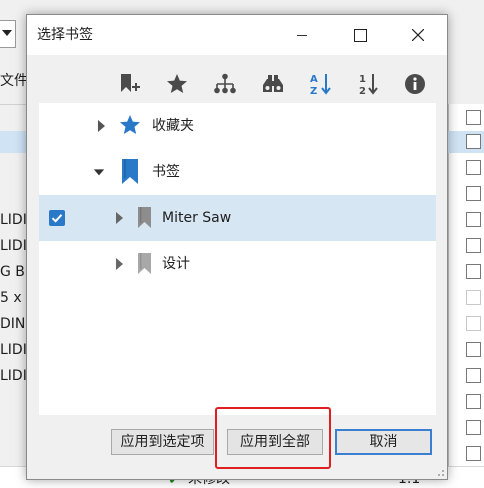 The image size is (484, 488). What do you see at coordinates (176, 264) in the screenshot?
I see `tree-node-label: 设计` at bounding box center [176, 264].